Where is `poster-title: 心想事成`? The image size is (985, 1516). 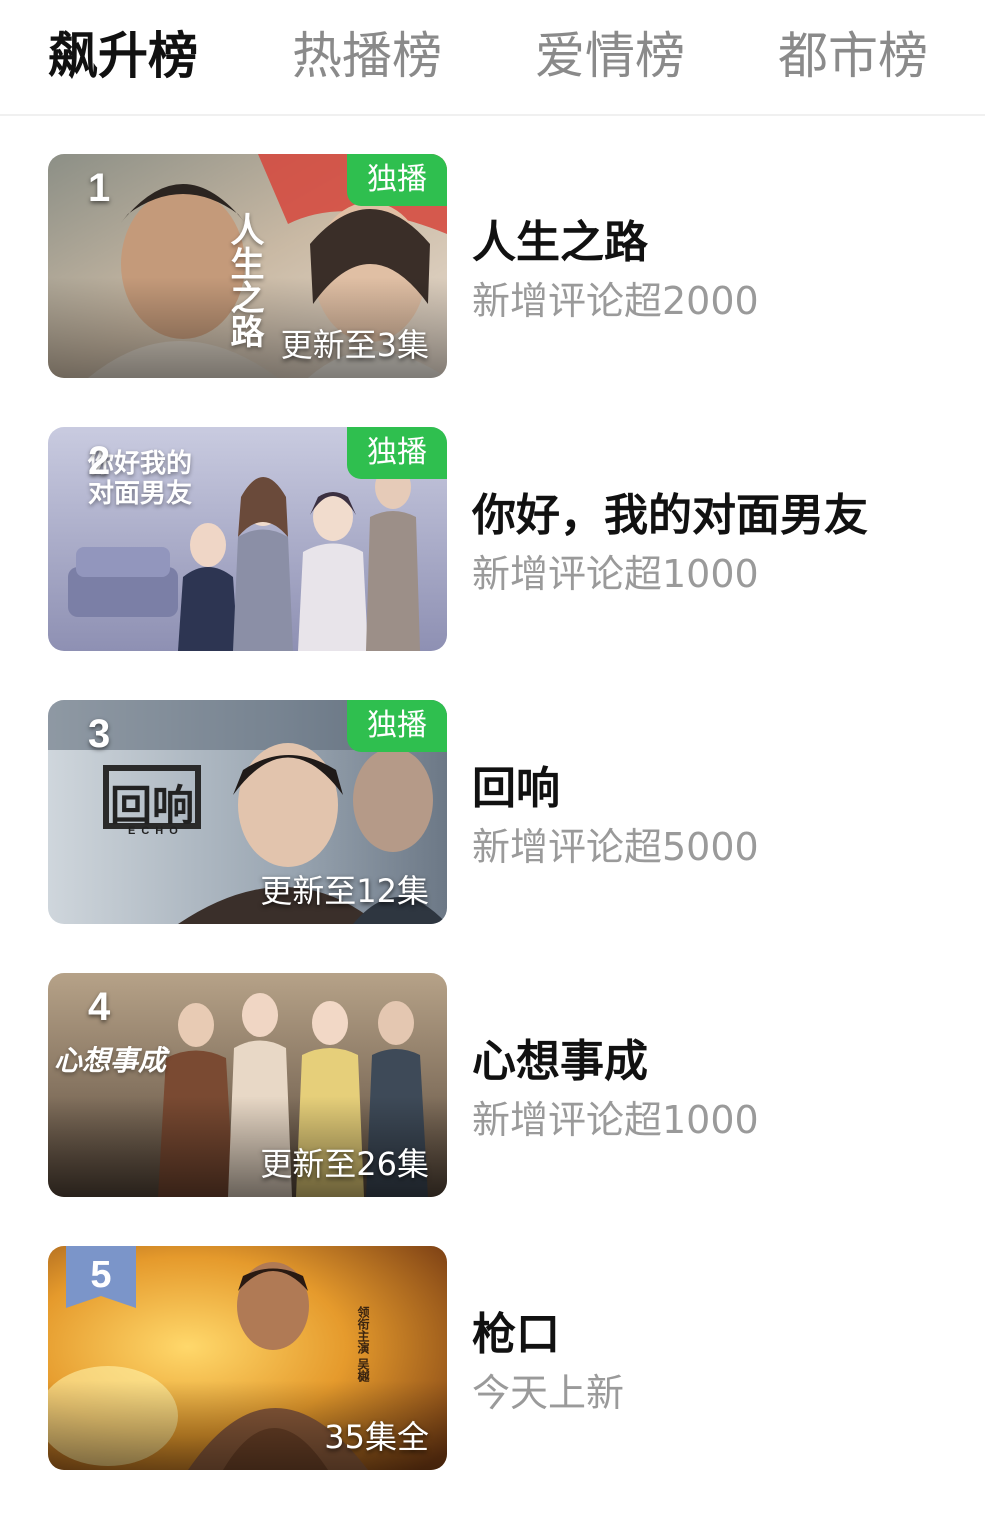 poster-title: 心想事成 is located at coordinates (110, 1060).